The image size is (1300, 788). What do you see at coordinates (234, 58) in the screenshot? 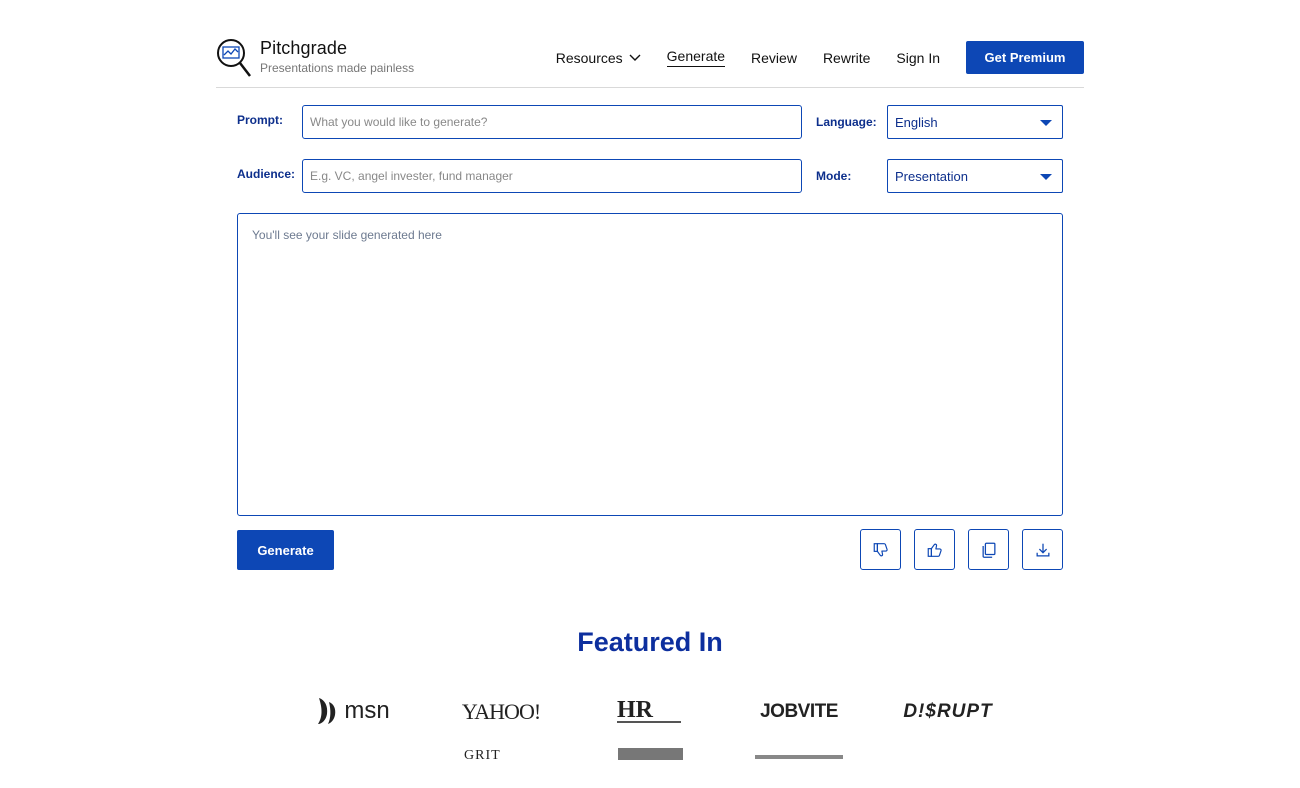
I see `pitchgrade-logo-icon` at bounding box center [234, 58].